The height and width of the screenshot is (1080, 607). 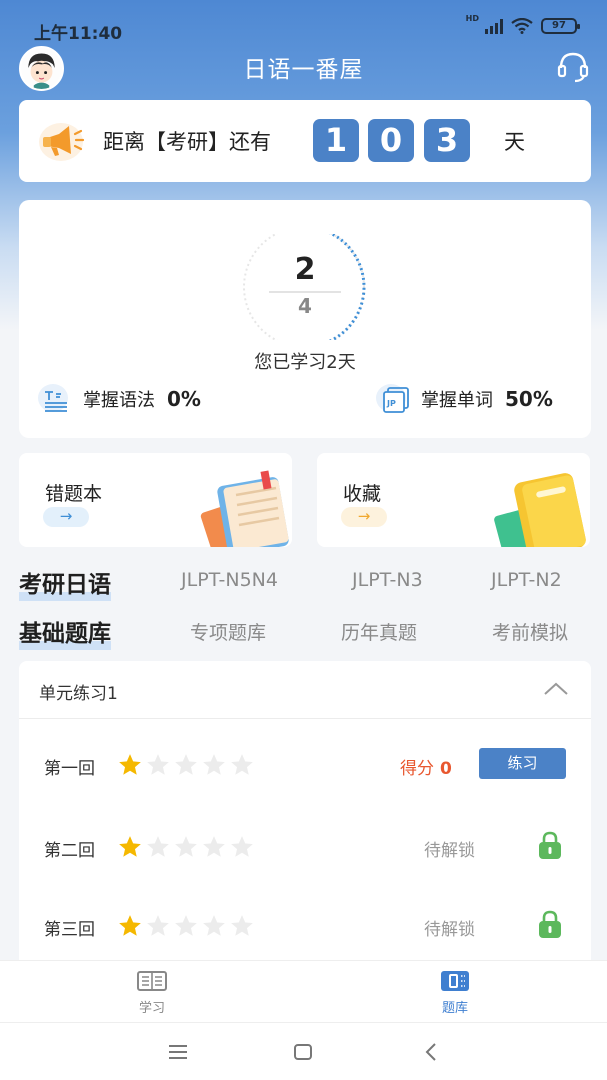 What do you see at coordinates (454, 1008) in the screenshot?
I see `nav-question-bank-label: 题库` at bounding box center [454, 1008].